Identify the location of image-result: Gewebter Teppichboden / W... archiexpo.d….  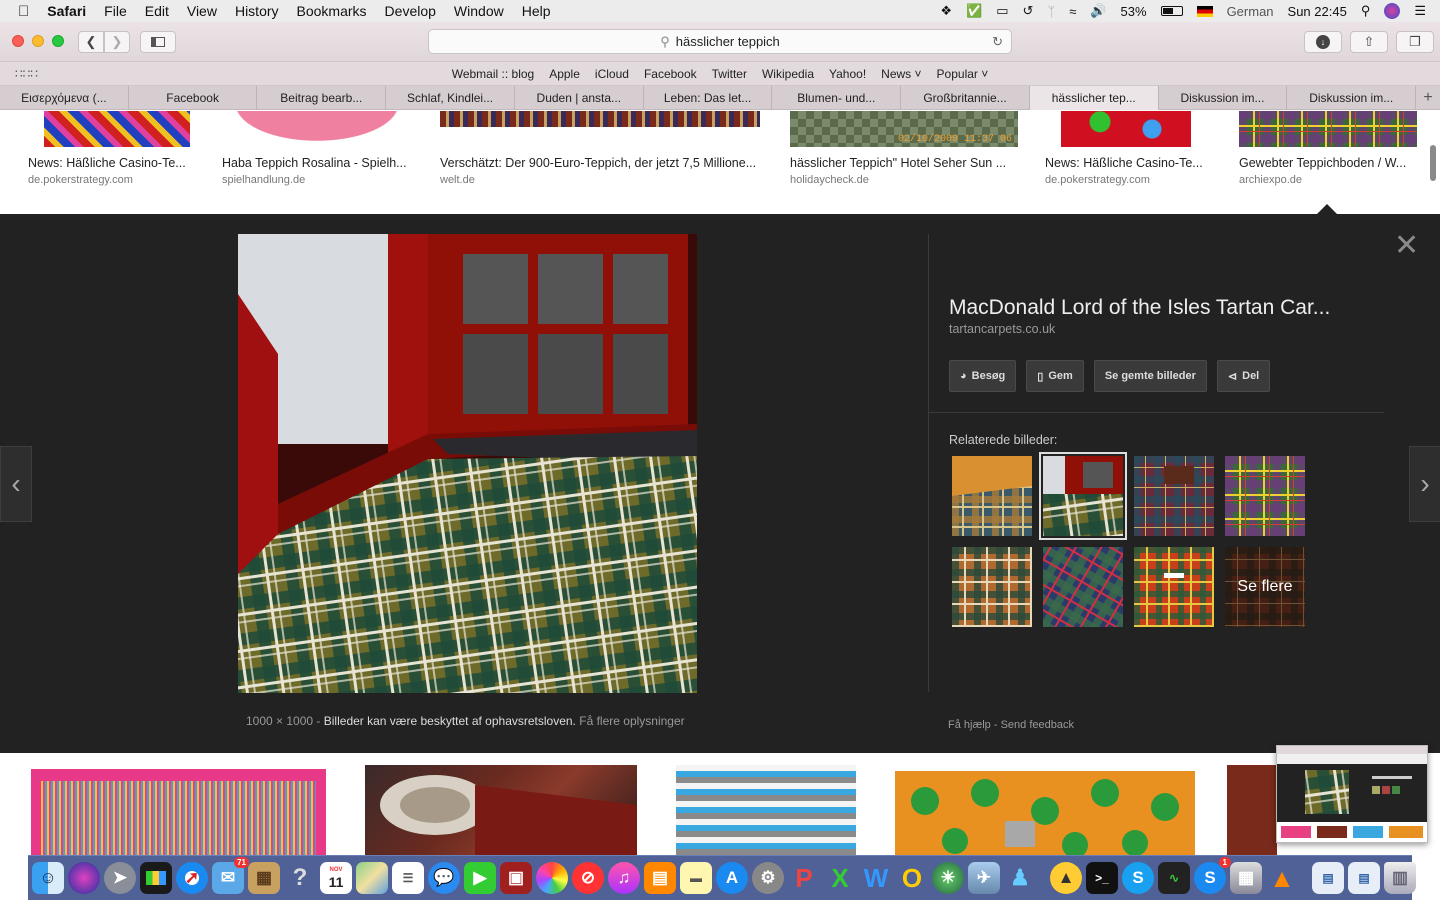
(1329, 148).